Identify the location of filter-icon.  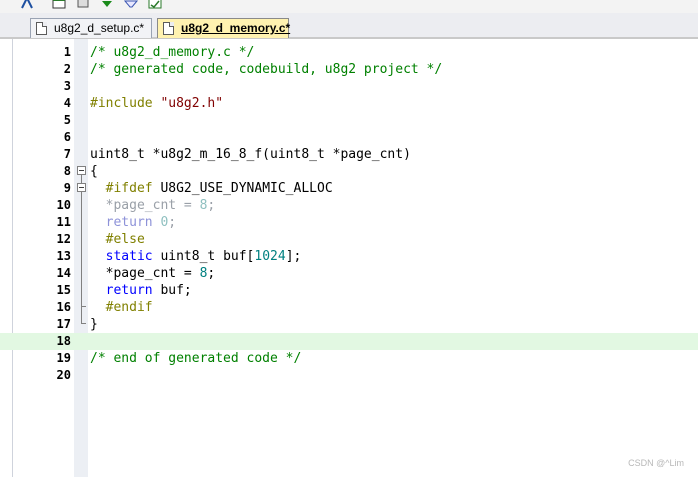
(131, 4).